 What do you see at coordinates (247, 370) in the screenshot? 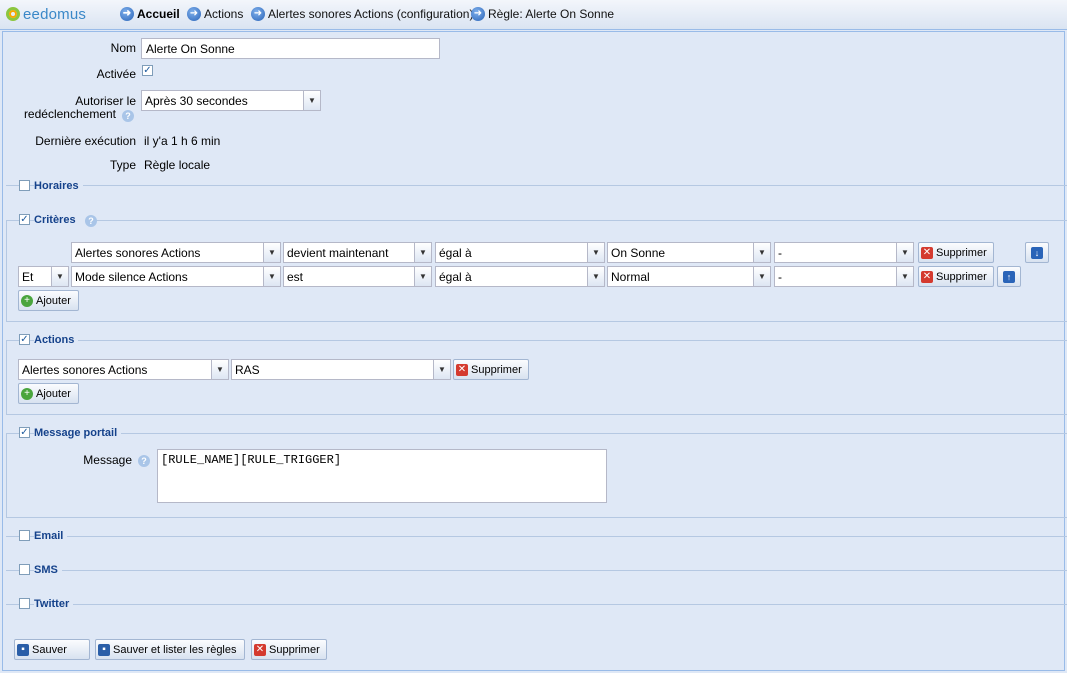
I see `select-value: RAS` at bounding box center [247, 370].